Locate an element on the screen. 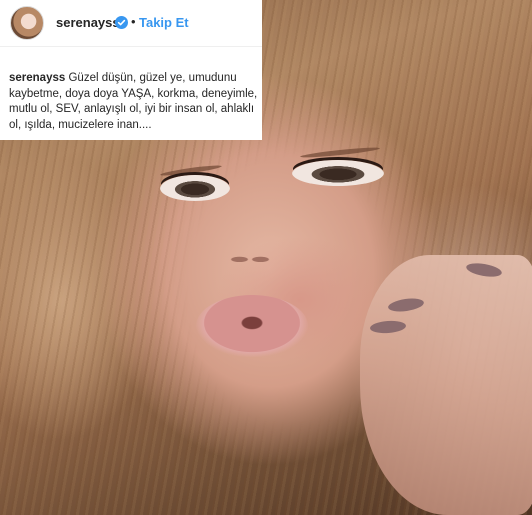 The height and width of the screenshot is (515, 532). photo-lips is located at coordinates (252, 326).